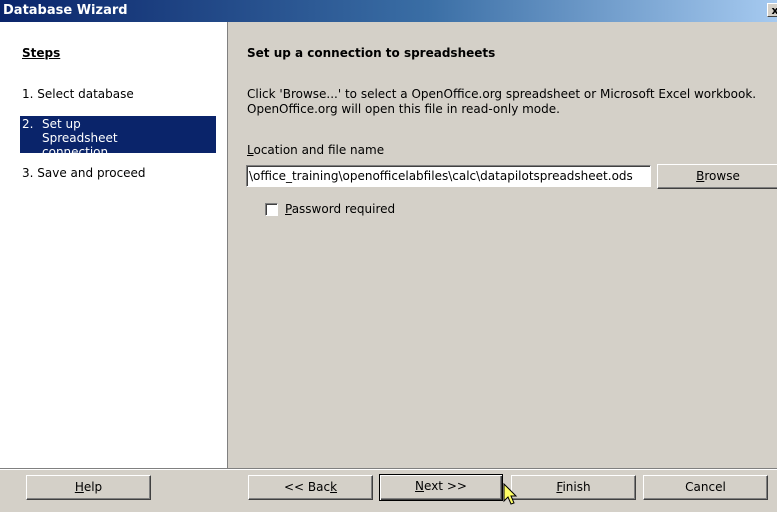  What do you see at coordinates (28, 173) in the screenshot?
I see `step-number: 3.` at bounding box center [28, 173].